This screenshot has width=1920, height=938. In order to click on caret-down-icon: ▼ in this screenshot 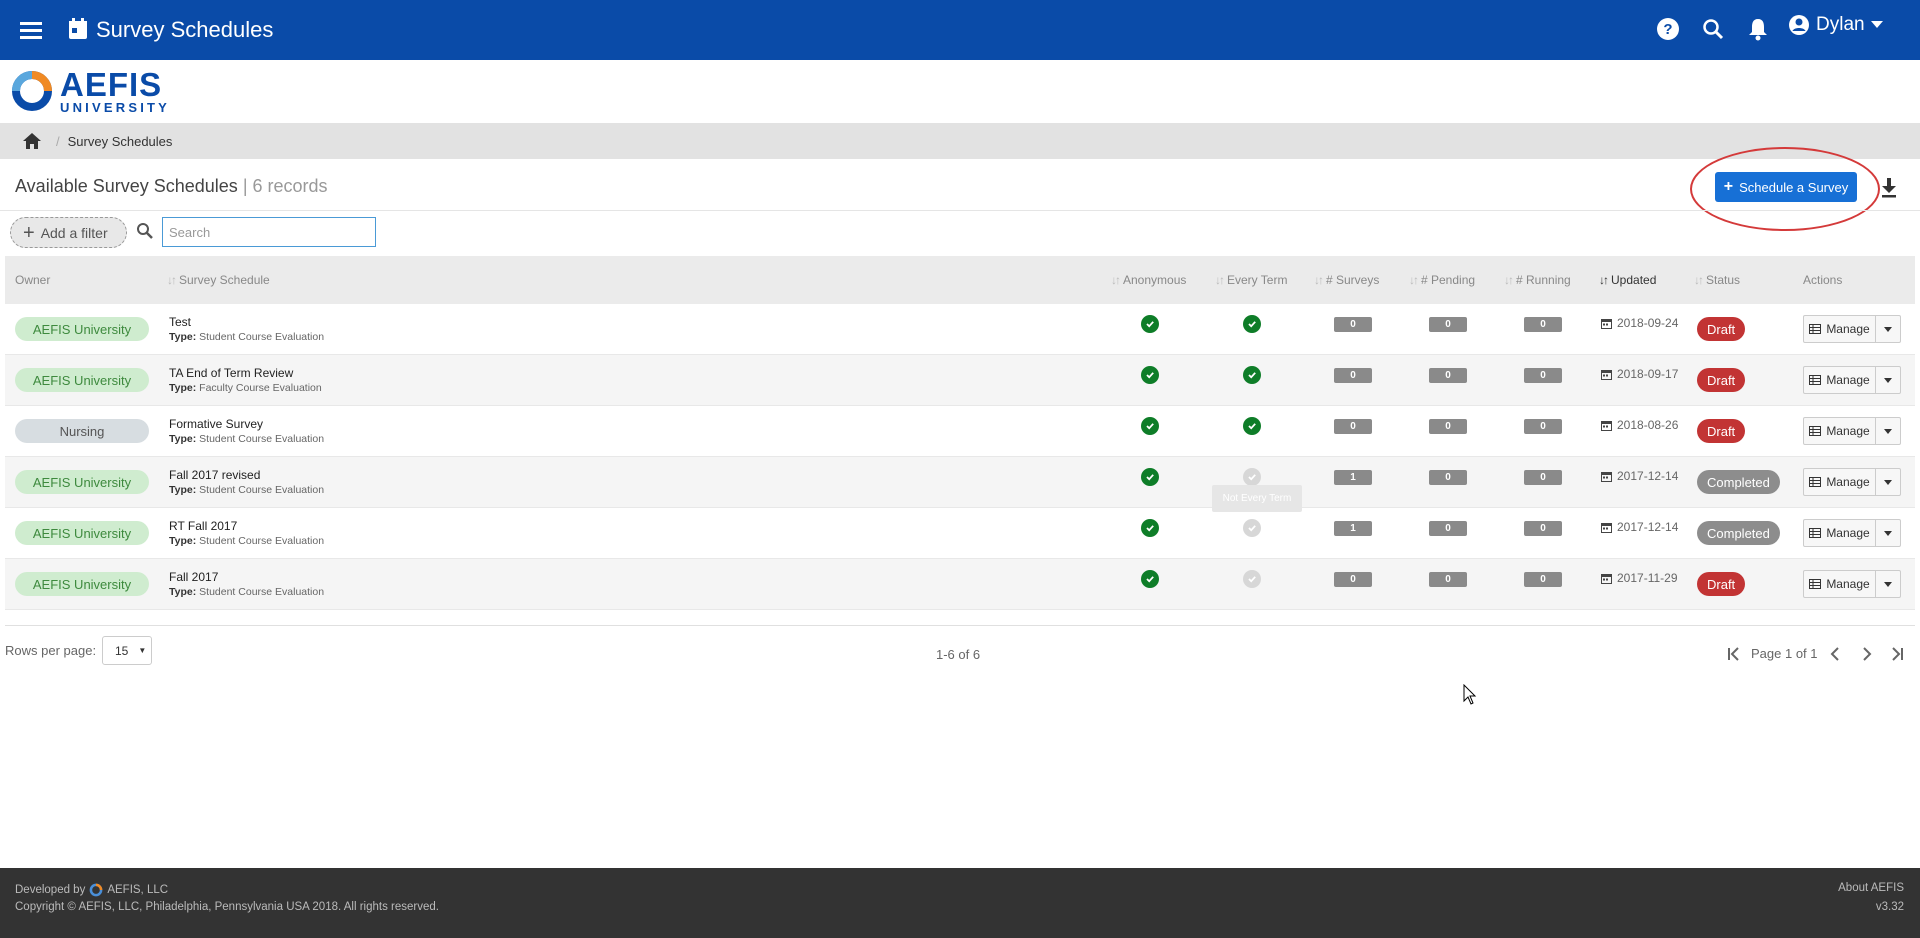, I will do `click(142, 650)`.